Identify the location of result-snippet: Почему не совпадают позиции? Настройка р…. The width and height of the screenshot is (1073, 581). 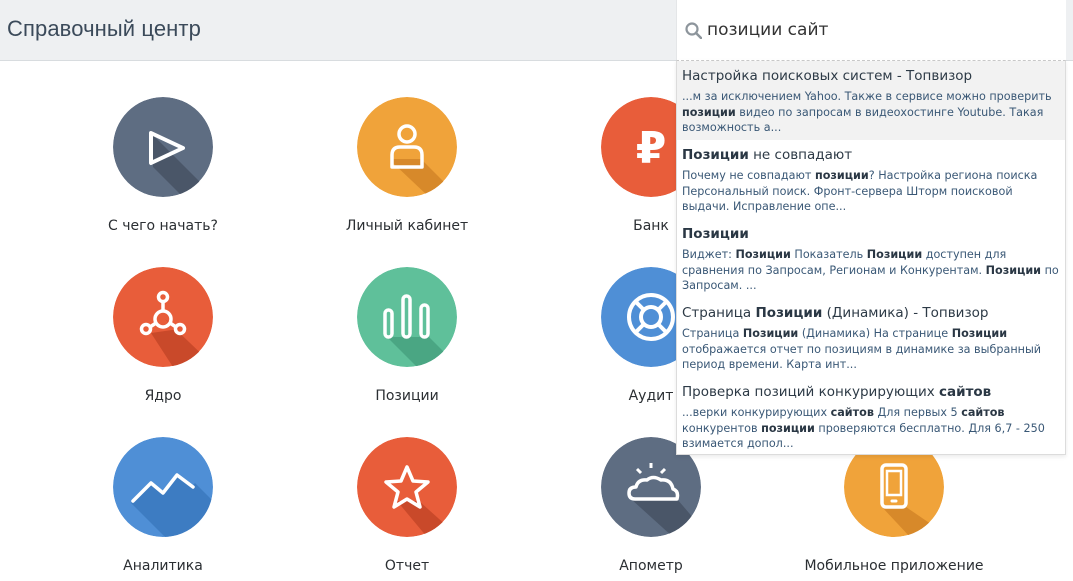
(860, 191).